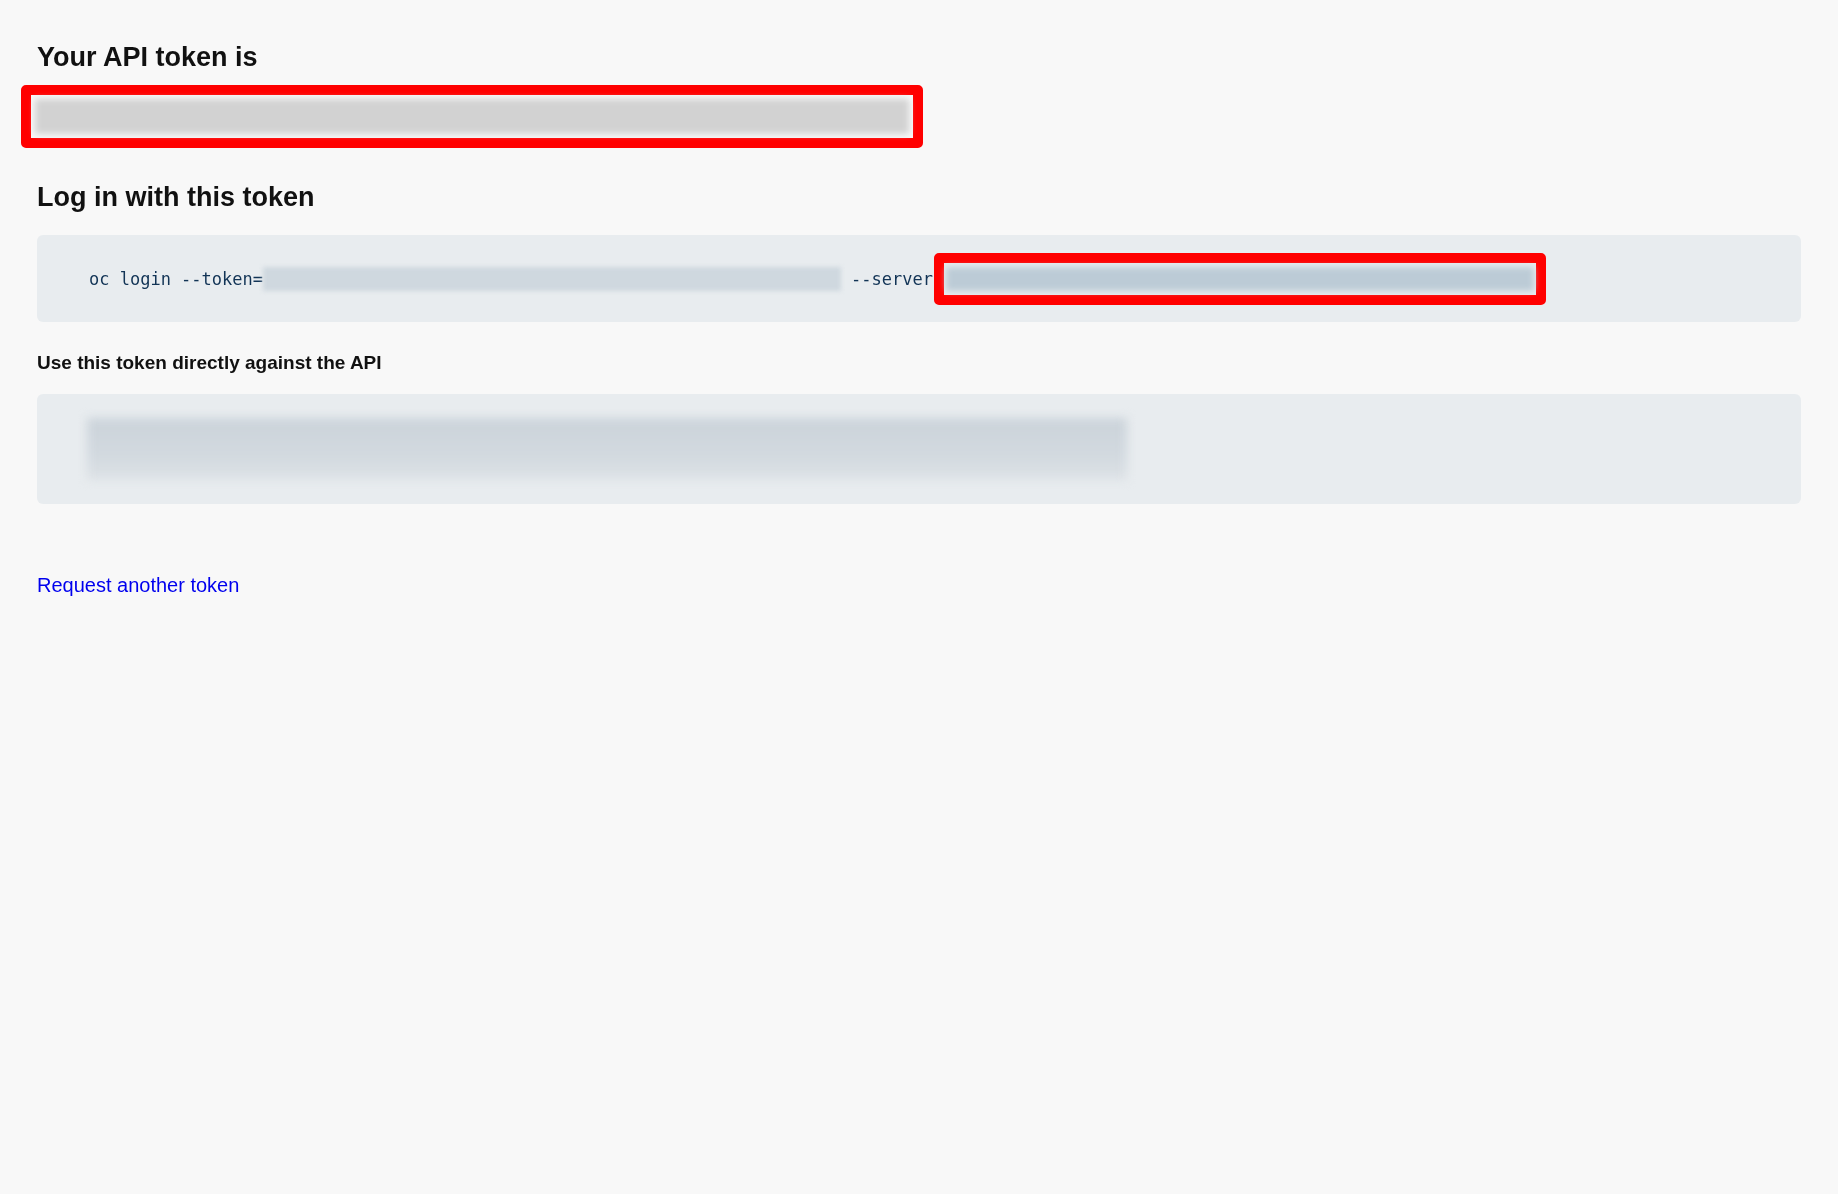  What do you see at coordinates (210, 363) in the screenshot?
I see `subheading: Use this token directly against the API` at bounding box center [210, 363].